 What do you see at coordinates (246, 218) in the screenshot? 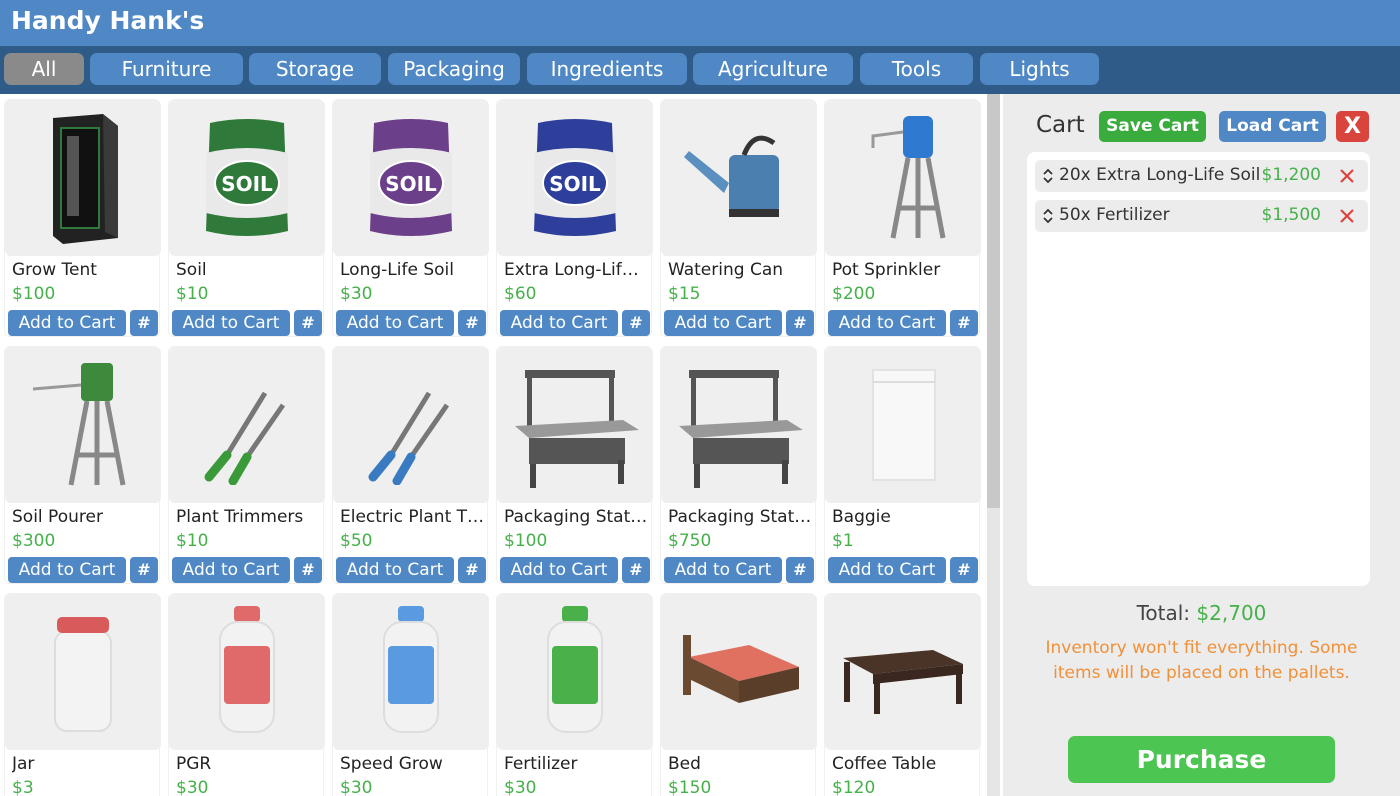
I see `product-card: SOIL Soil $10 Add to Cart #` at bounding box center [246, 218].